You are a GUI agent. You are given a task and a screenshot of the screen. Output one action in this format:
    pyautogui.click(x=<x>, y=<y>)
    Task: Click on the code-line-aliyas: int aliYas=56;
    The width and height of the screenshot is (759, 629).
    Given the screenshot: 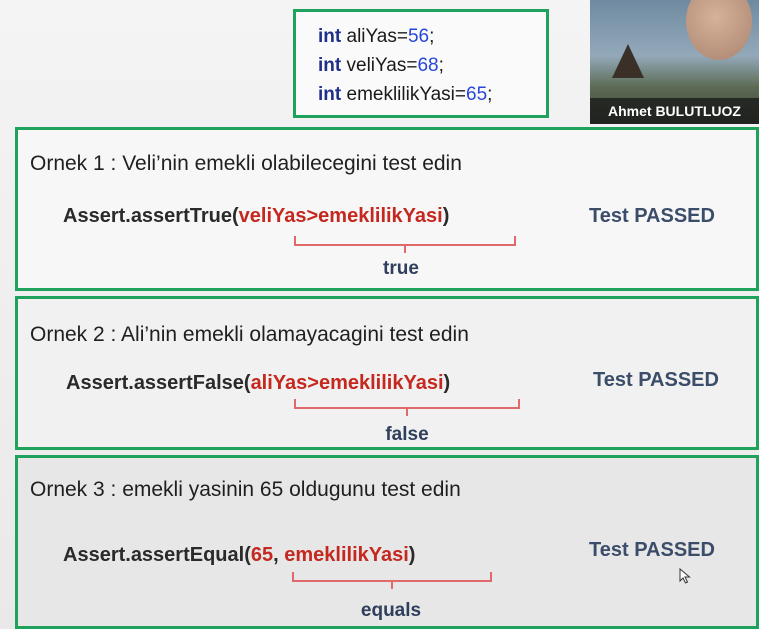 What is the action you would take?
    pyautogui.click(x=376, y=36)
    